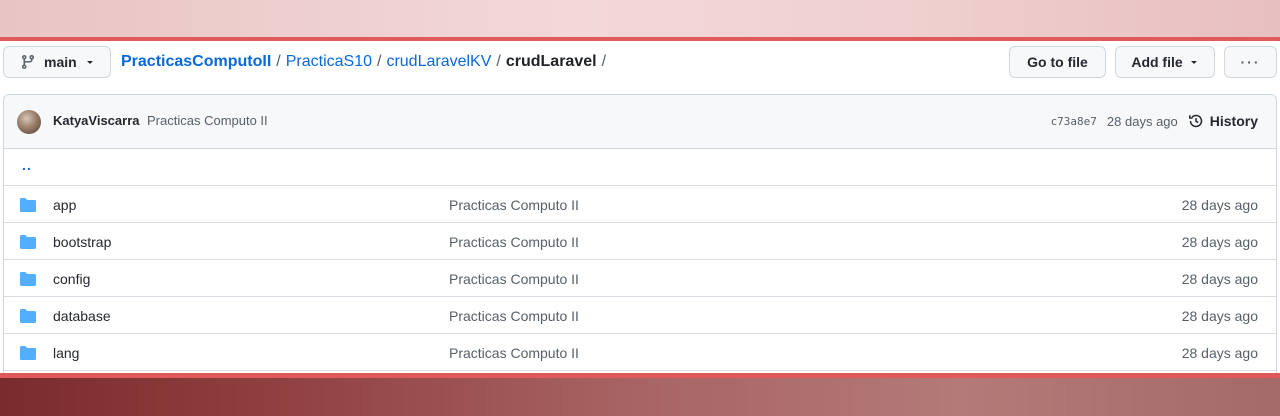 This screenshot has width=1280, height=416. Describe the element at coordinates (640, 19) in the screenshot. I see `background-top` at that location.